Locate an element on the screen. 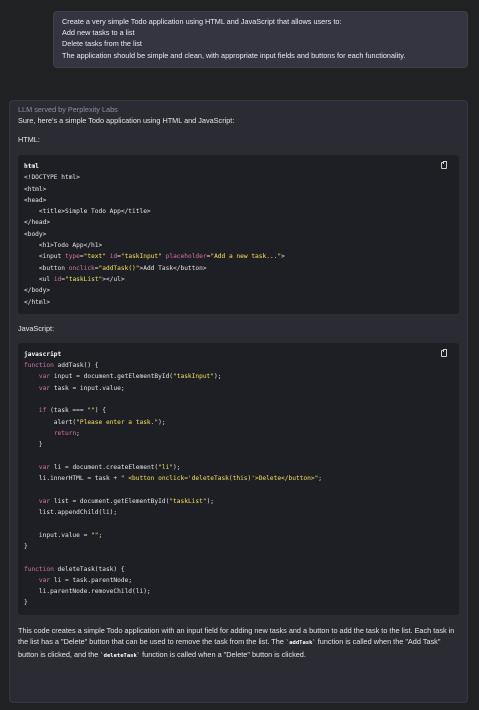 The width and height of the screenshot is (479, 710). code-line: function deleteTask(task) { is located at coordinates (74, 569).